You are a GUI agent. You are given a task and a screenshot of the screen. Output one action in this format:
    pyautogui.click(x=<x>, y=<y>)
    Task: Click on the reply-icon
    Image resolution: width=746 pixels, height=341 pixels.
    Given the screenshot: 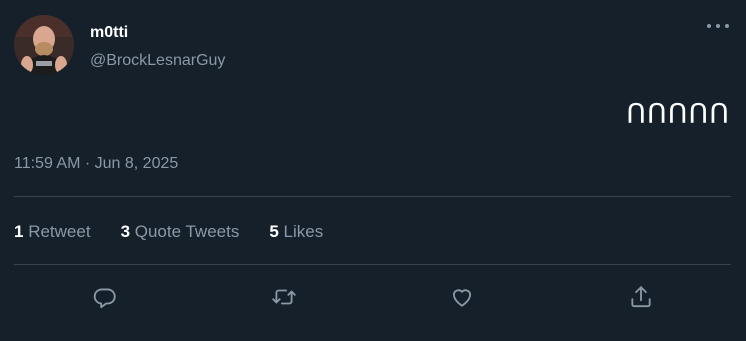 What is the action you would take?
    pyautogui.click(x=104, y=298)
    